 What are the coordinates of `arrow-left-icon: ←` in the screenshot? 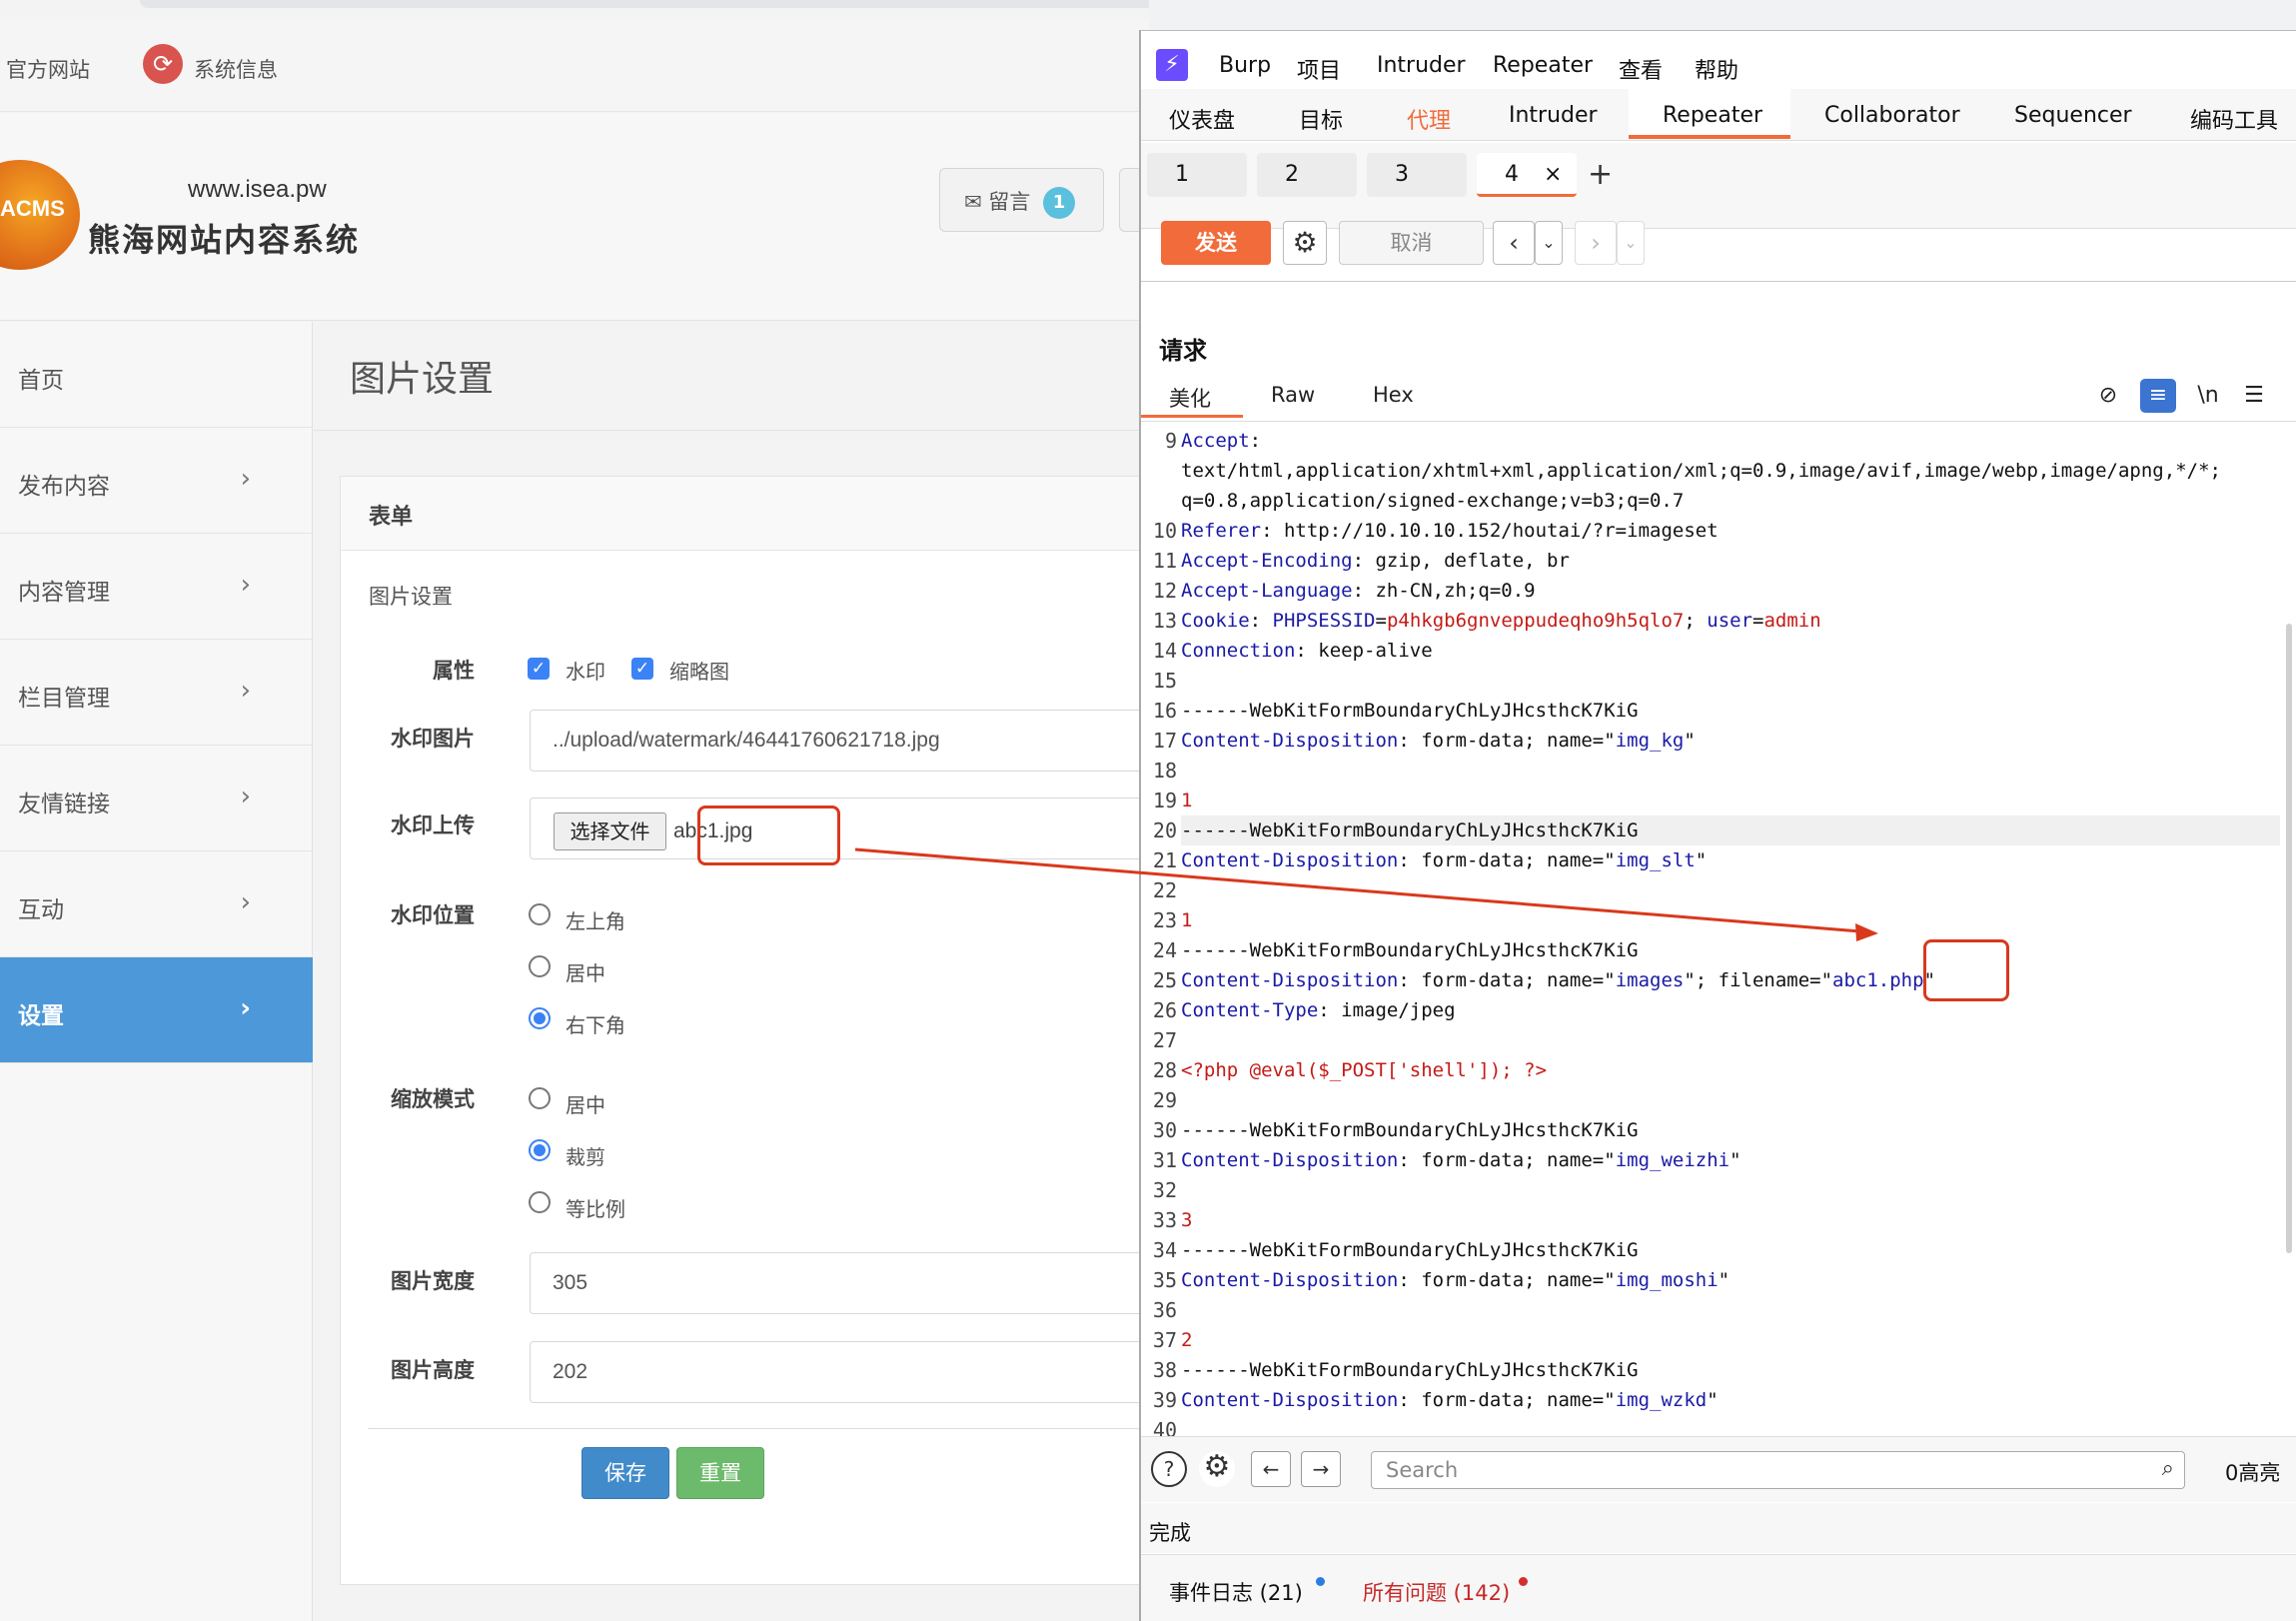 It's located at (1271, 1469).